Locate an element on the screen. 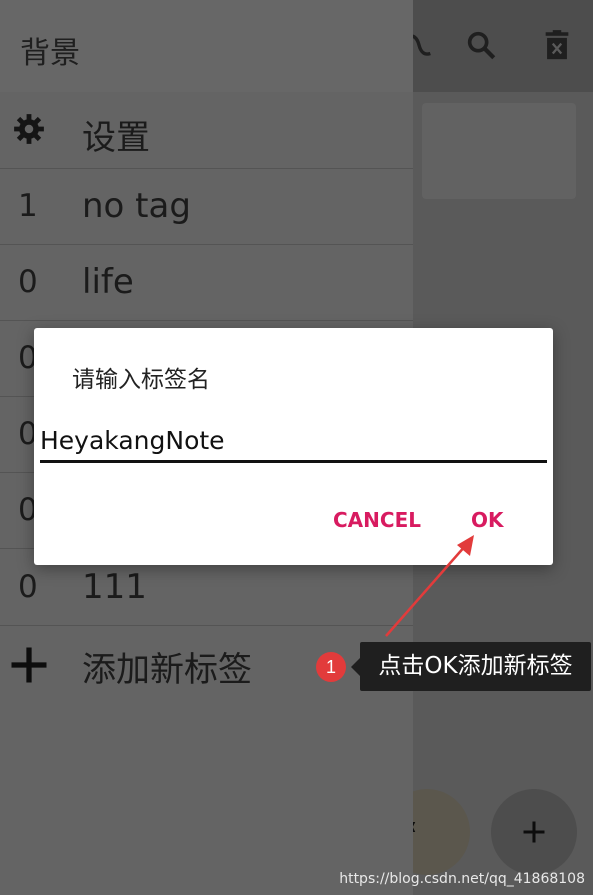 Image resolution: width=593 pixels, height=895 pixels. step-badge: 1 is located at coordinates (331, 667).